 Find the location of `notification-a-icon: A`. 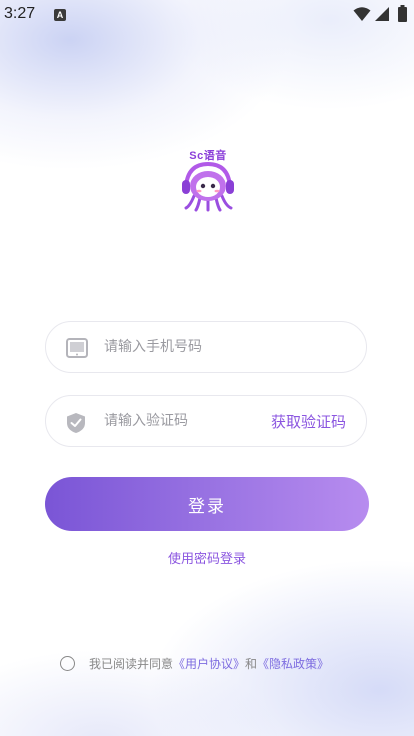

notification-a-icon: A is located at coordinates (60, 15).